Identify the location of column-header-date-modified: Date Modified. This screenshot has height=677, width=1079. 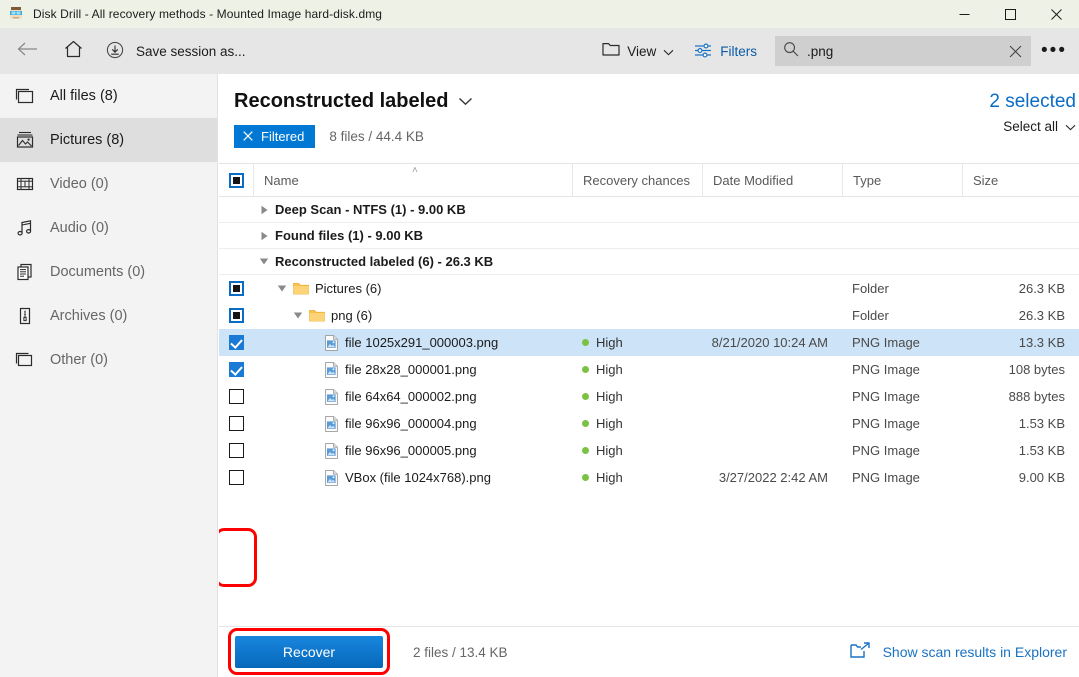
(772, 180).